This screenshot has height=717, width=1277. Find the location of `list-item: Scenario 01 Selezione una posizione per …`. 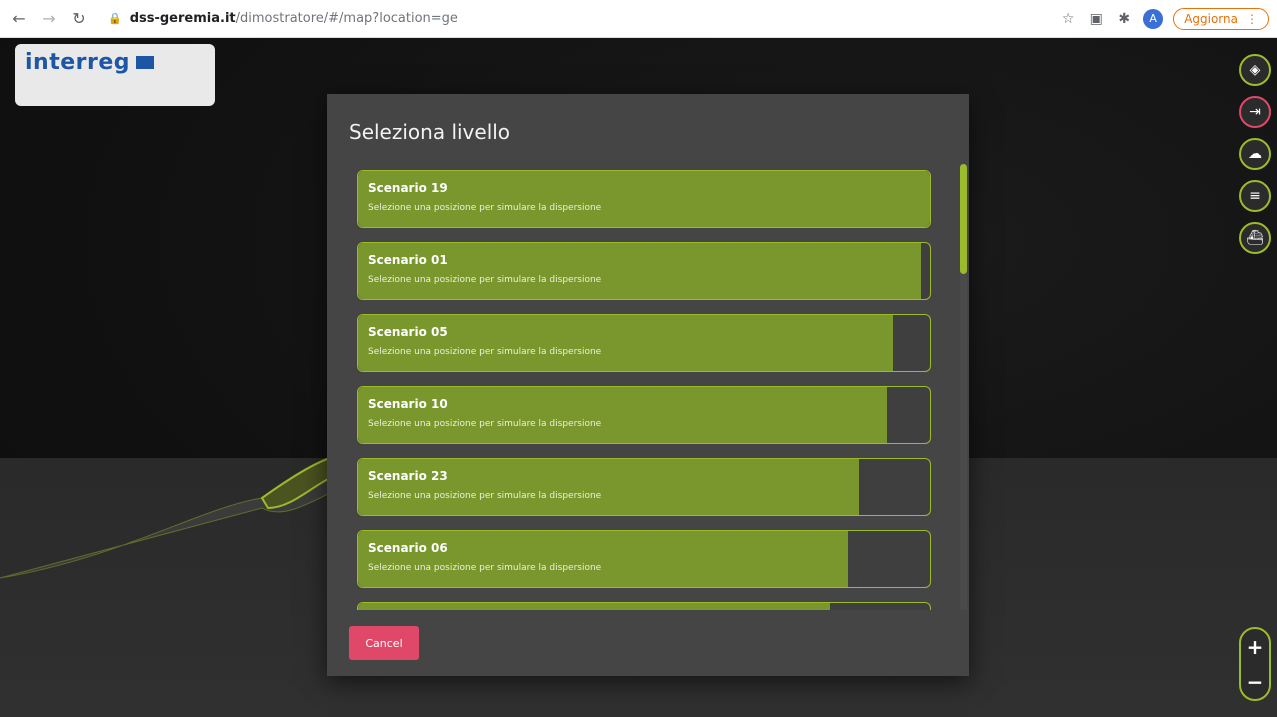

list-item: Scenario 01 Selezione una posizione per … is located at coordinates (644, 271).